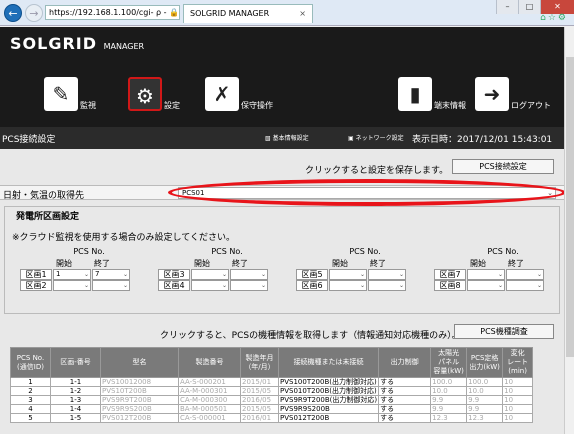  What do you see at coordinates (449, 382) in the screenshot?
I see `cell-panel: 100.0` at bounding box center [449, 382].